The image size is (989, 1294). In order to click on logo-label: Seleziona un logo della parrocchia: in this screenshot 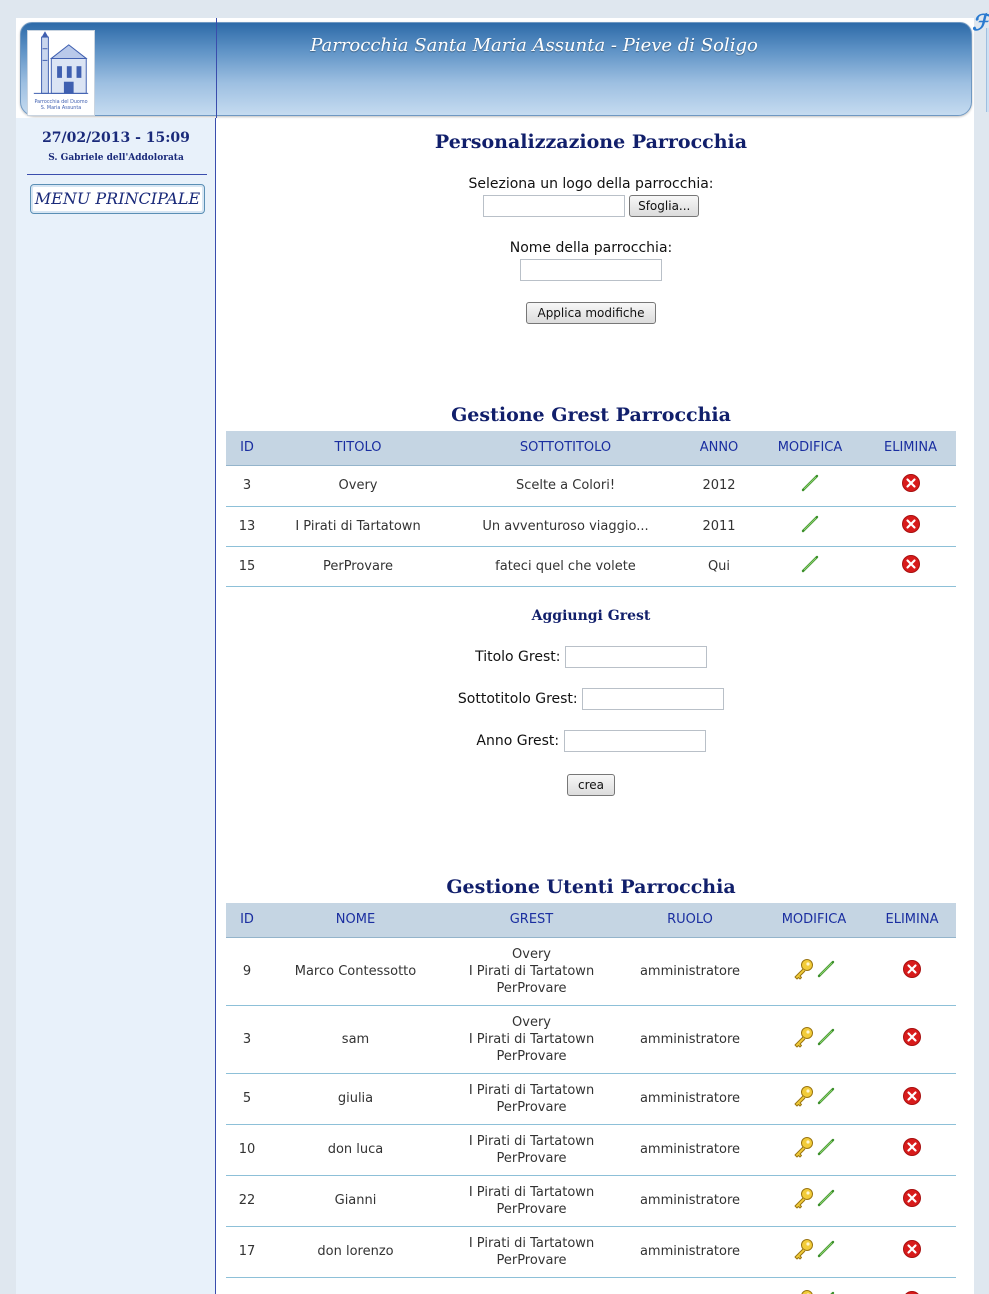, I will do `click(591, 184)`.